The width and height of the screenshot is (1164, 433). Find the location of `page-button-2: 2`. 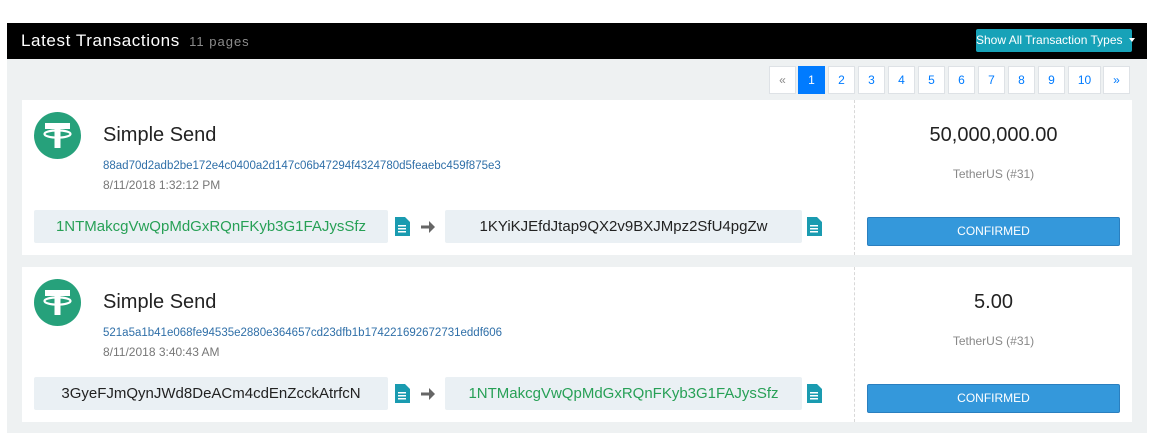

page-button-2: 2 is located at coordinates (841, 80).